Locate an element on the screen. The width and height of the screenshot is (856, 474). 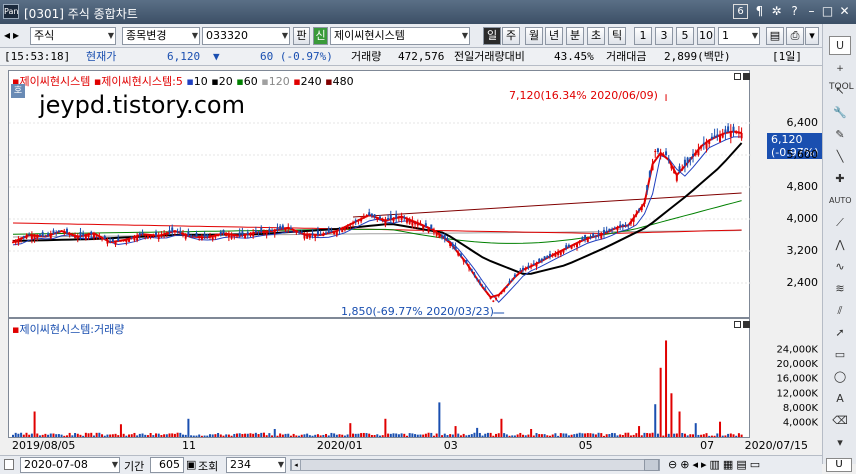
help-icon: ? is located at coordinates (794, 11).